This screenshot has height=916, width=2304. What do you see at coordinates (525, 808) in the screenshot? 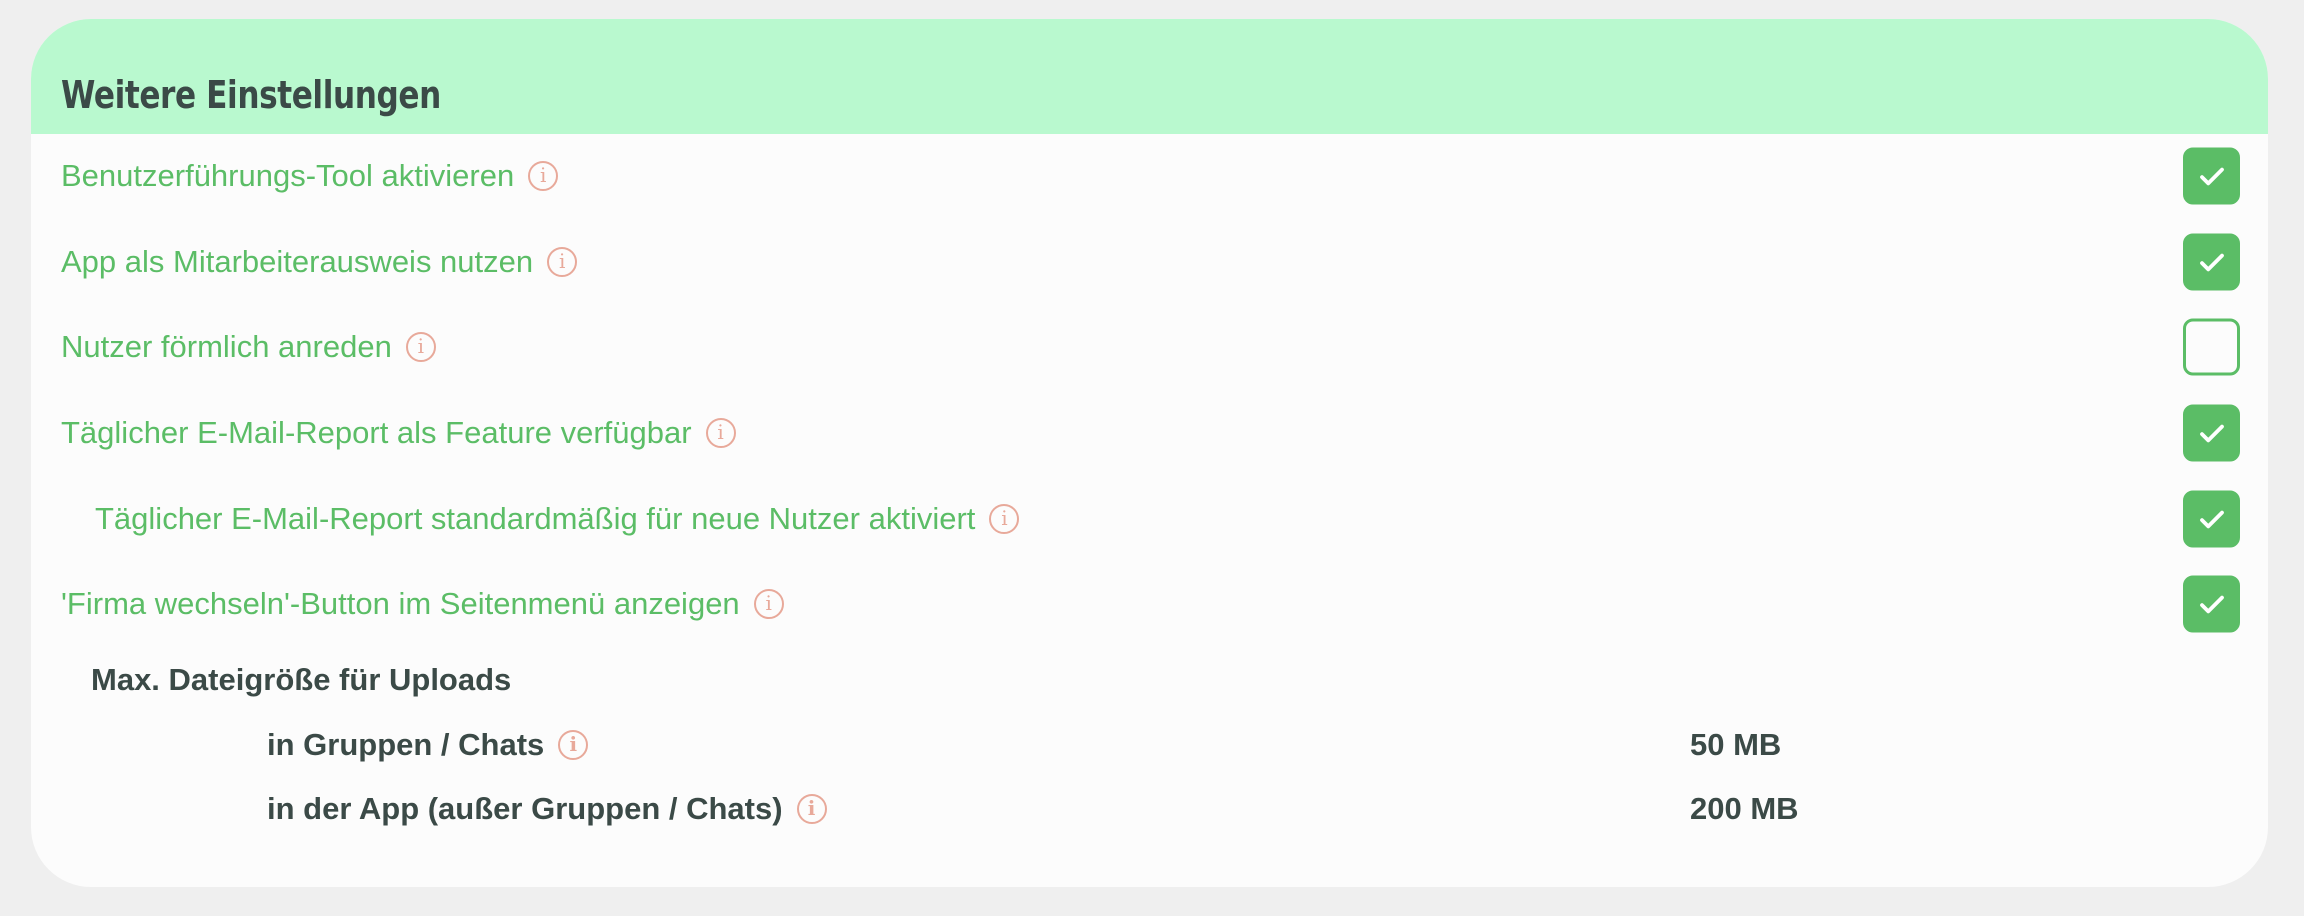
I see `upload-label: in der App (außer Gruppen / Chats)` at bounding box center [525, 808].